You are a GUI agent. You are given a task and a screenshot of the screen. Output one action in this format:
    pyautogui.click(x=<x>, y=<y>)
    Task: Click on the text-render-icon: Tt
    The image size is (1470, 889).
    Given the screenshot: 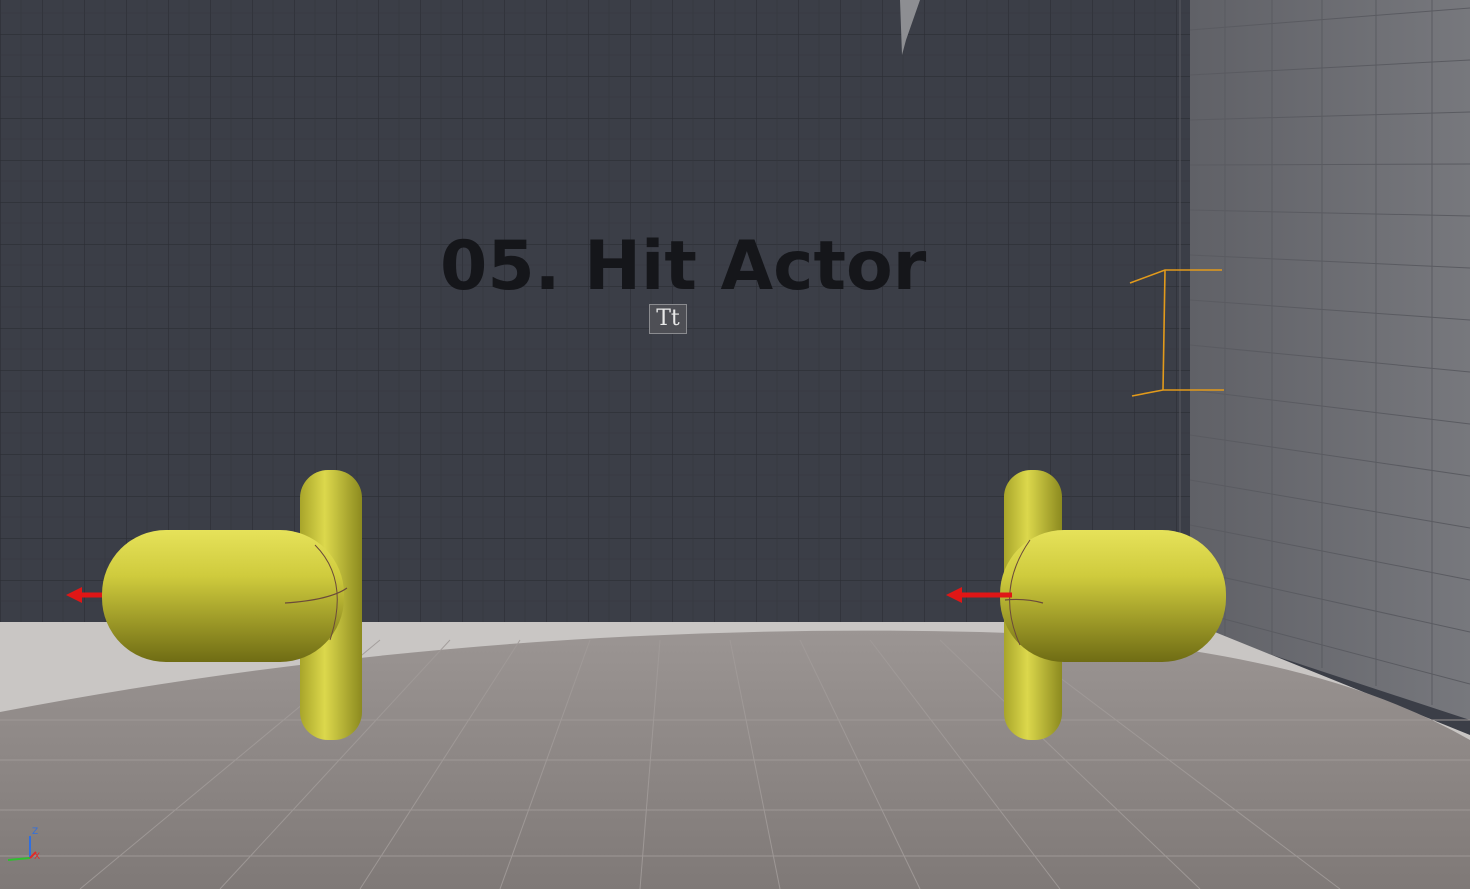 What is the action you would take?
    pyautogui.click(x=668, y=319)
    